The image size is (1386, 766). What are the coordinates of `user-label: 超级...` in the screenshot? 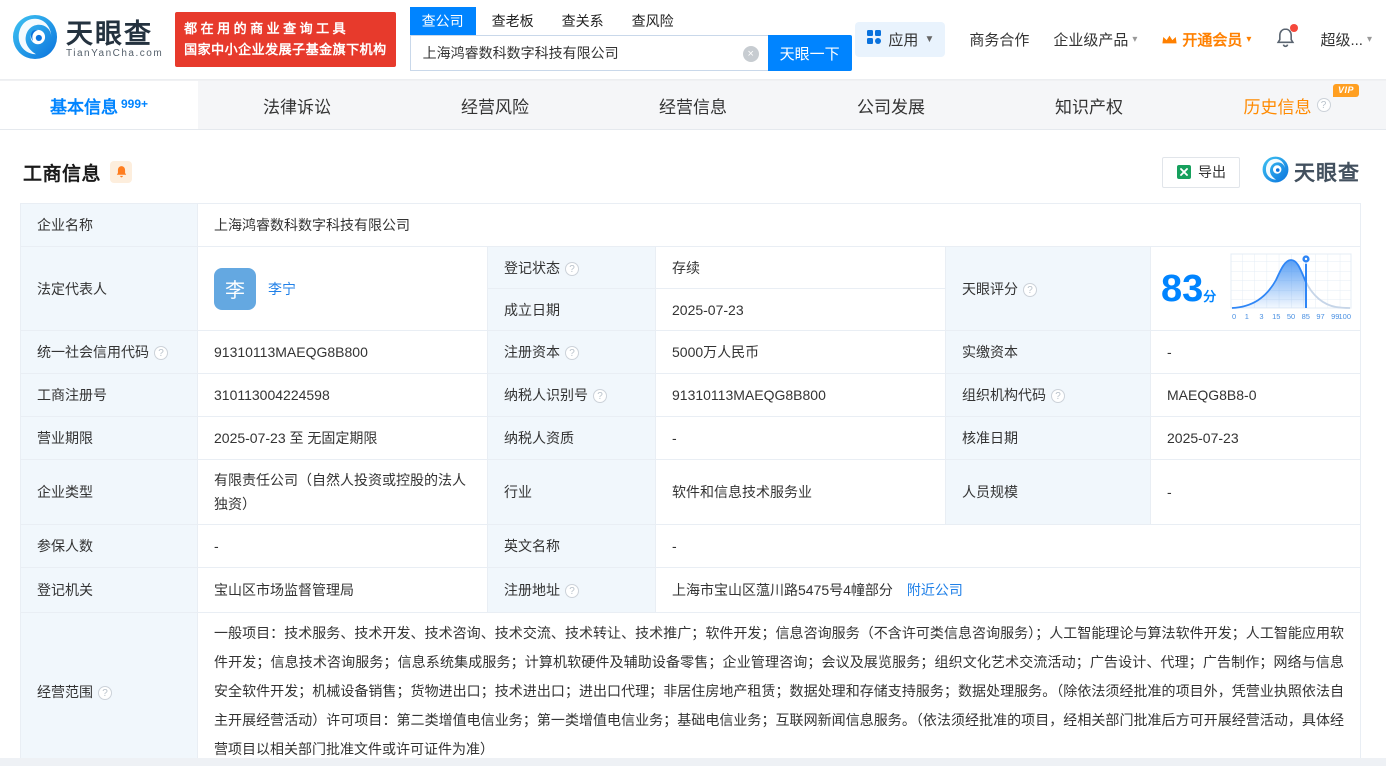 It's located at (1341, 40).